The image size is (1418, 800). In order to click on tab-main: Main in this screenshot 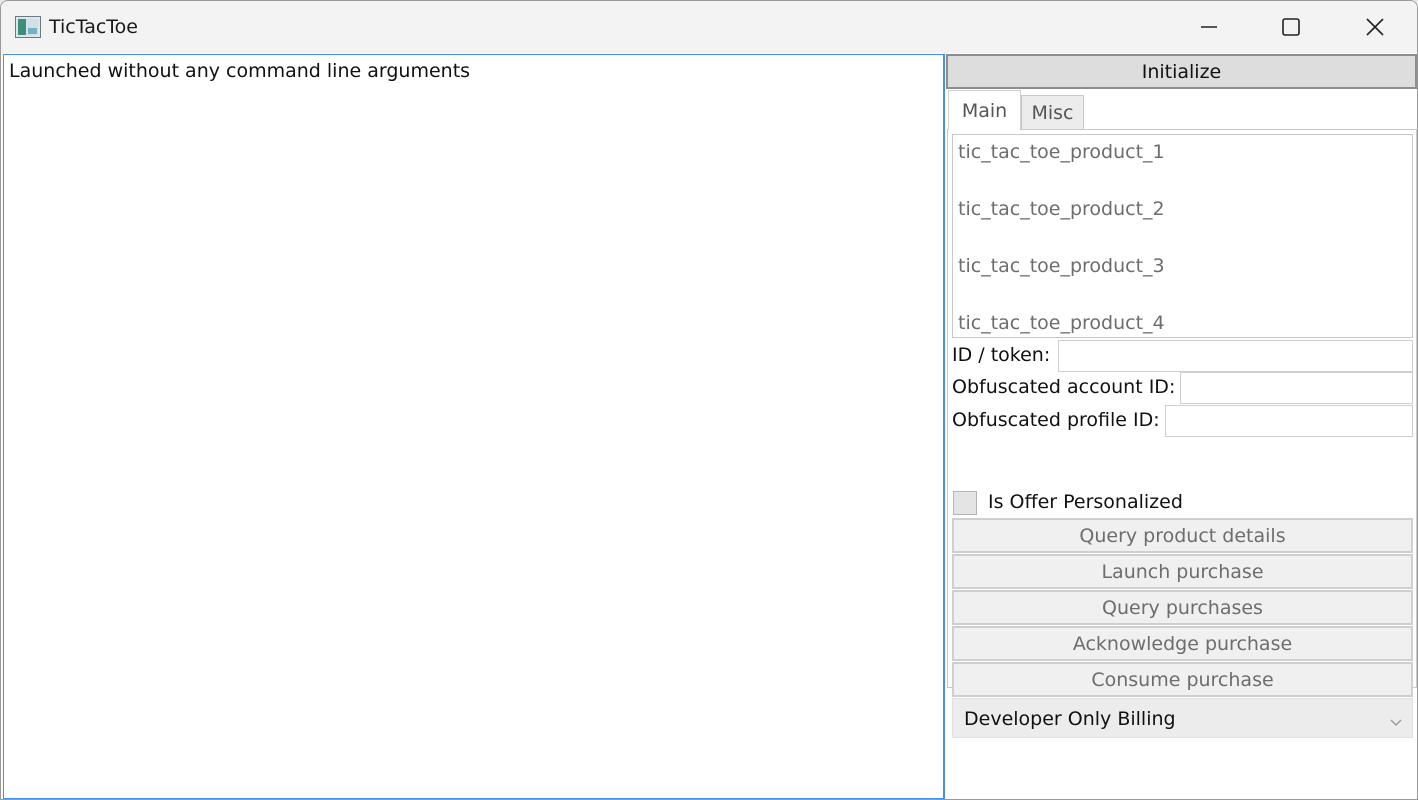, I will do `click(984, 110)`.